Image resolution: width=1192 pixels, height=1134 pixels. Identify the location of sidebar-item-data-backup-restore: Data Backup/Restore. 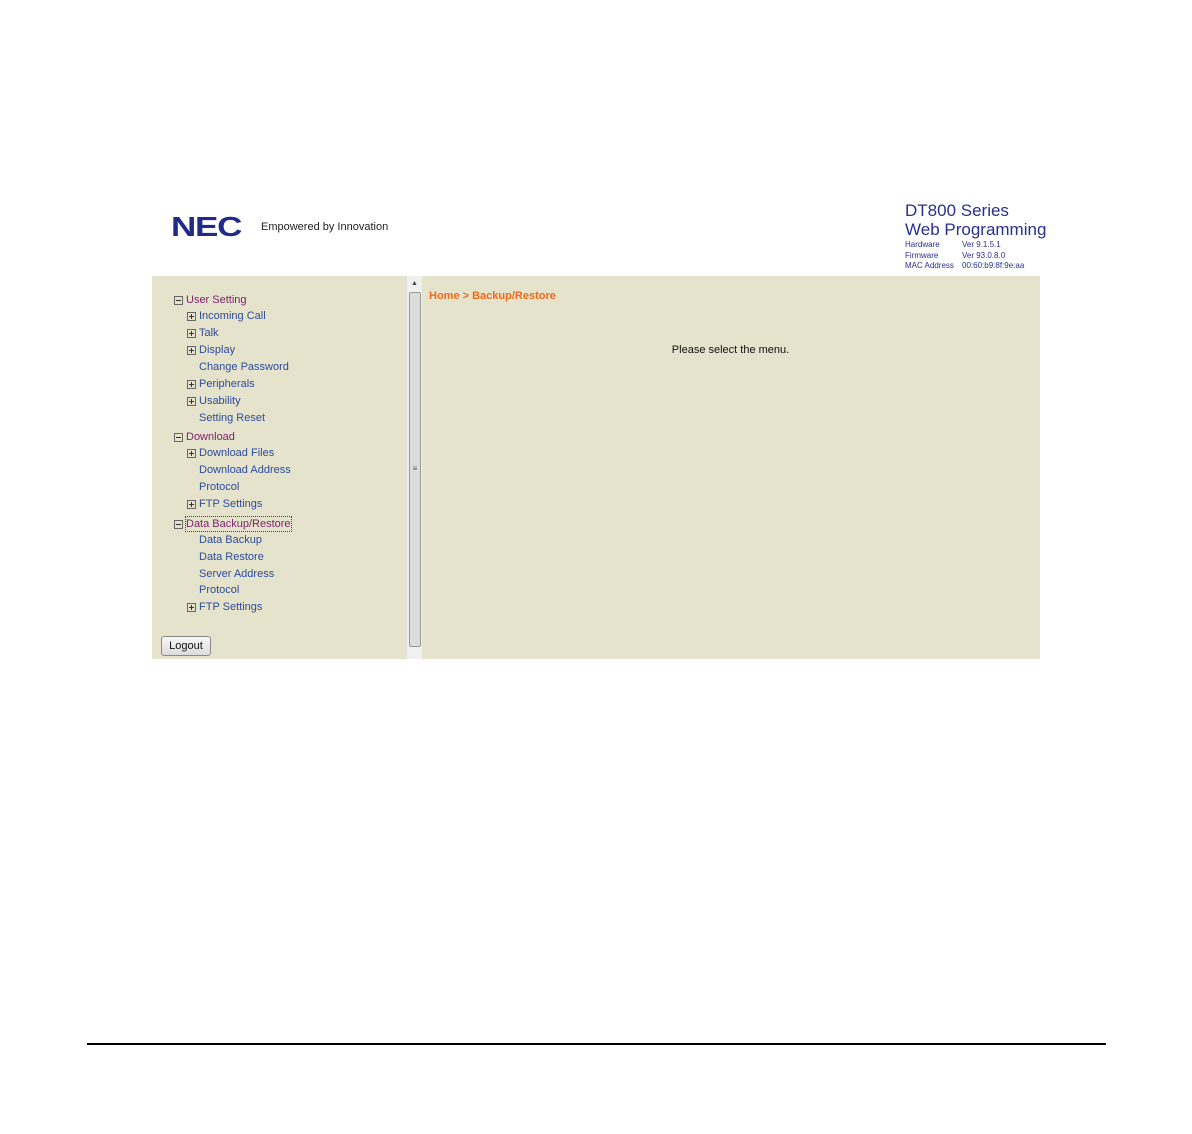
(233, 524).